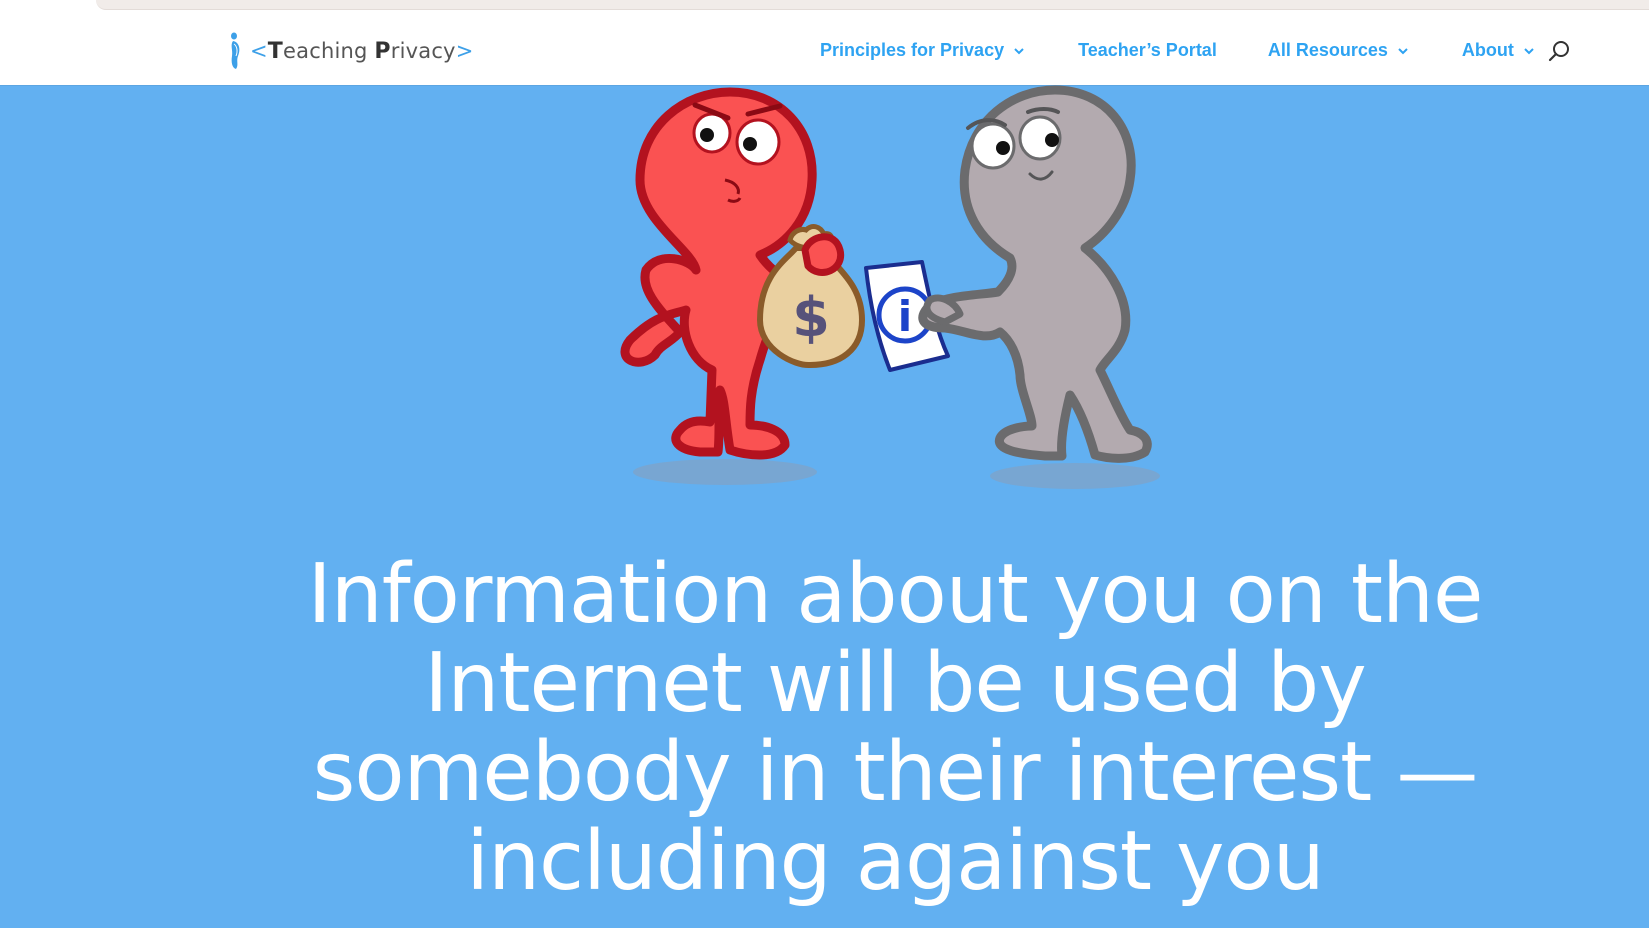 This screenshot has width=1649, height=928. Describe the element at coordinates (872, 5) in the screenshot. I see `browser-address-bar-edge` at that location.